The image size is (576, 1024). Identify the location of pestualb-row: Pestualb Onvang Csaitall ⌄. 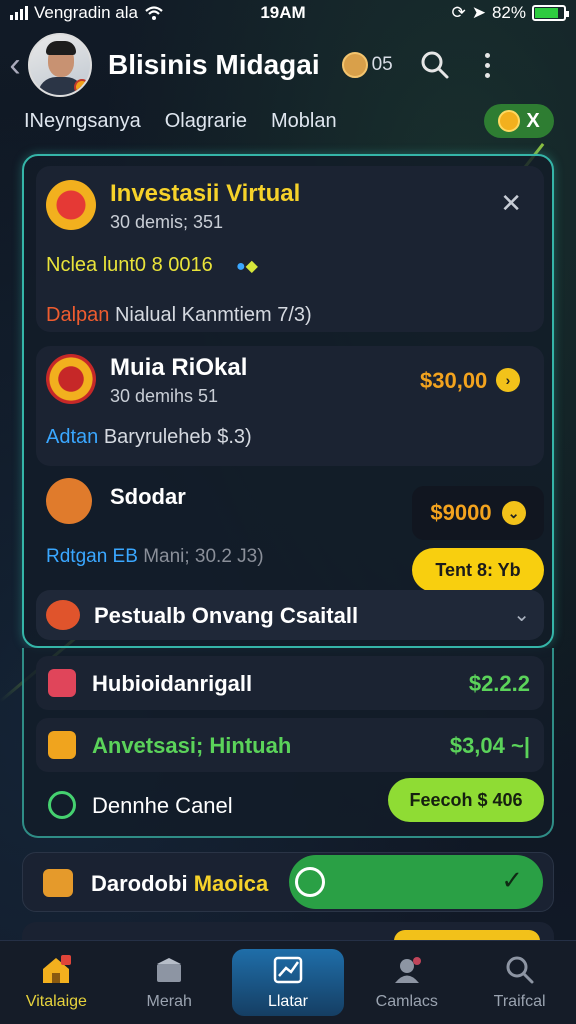
(290, 615).